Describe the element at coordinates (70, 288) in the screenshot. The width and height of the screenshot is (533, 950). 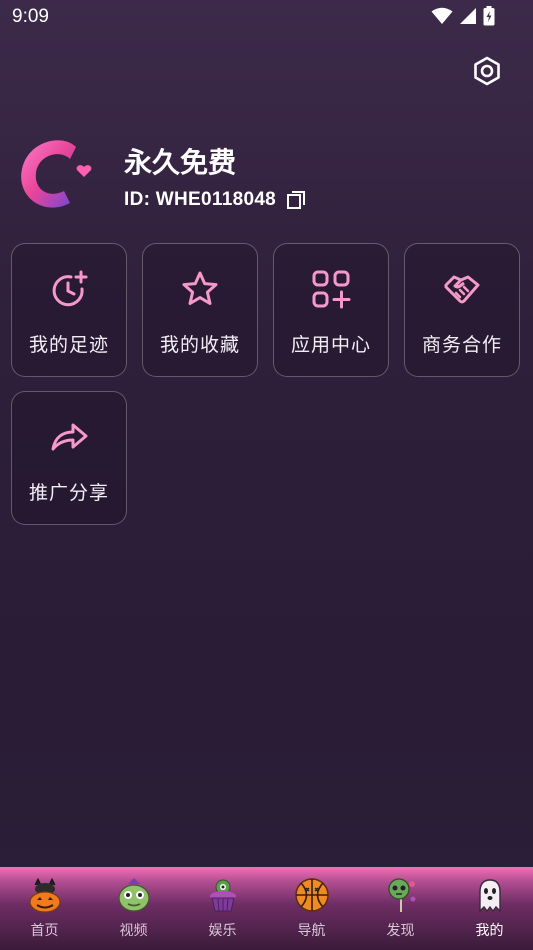
I see `history-add-icon` at that location.